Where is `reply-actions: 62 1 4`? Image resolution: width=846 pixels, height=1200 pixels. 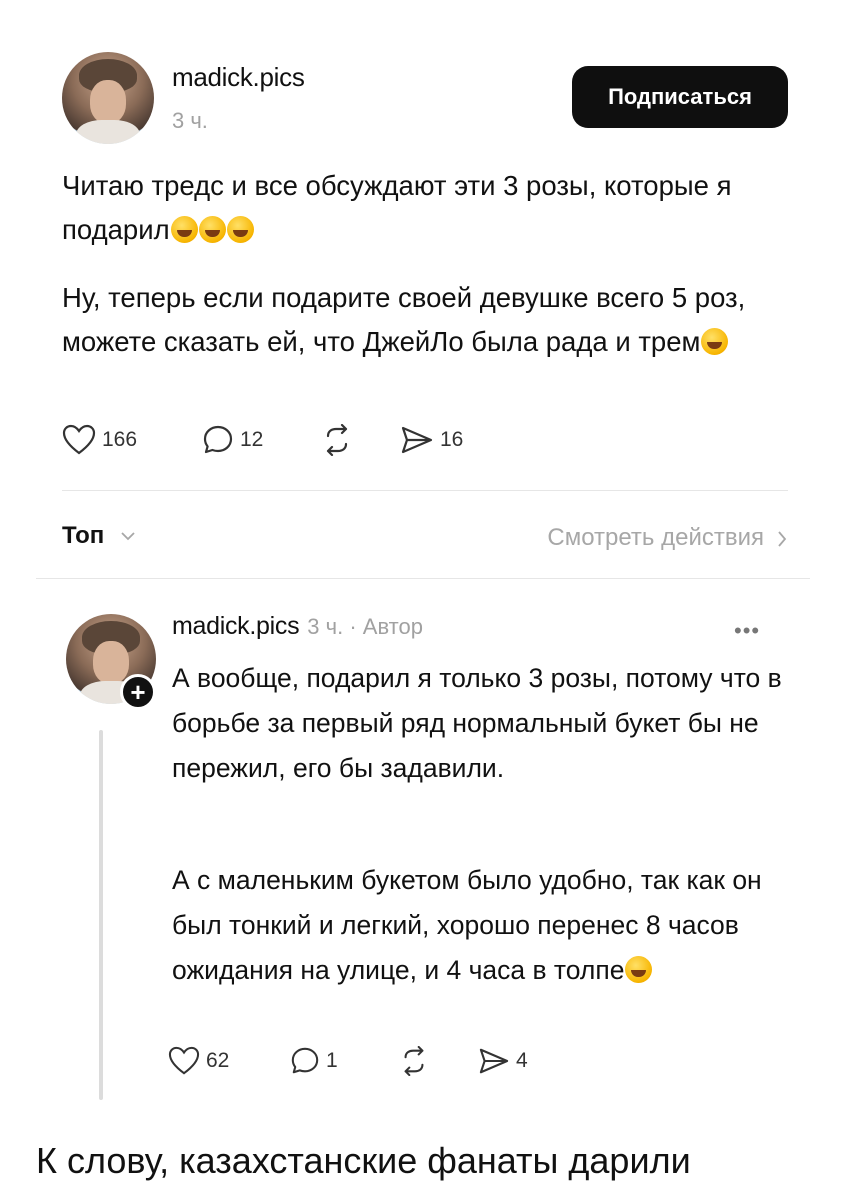 reply-actions: 62 1 4 is located at coordinates (348, 1061).